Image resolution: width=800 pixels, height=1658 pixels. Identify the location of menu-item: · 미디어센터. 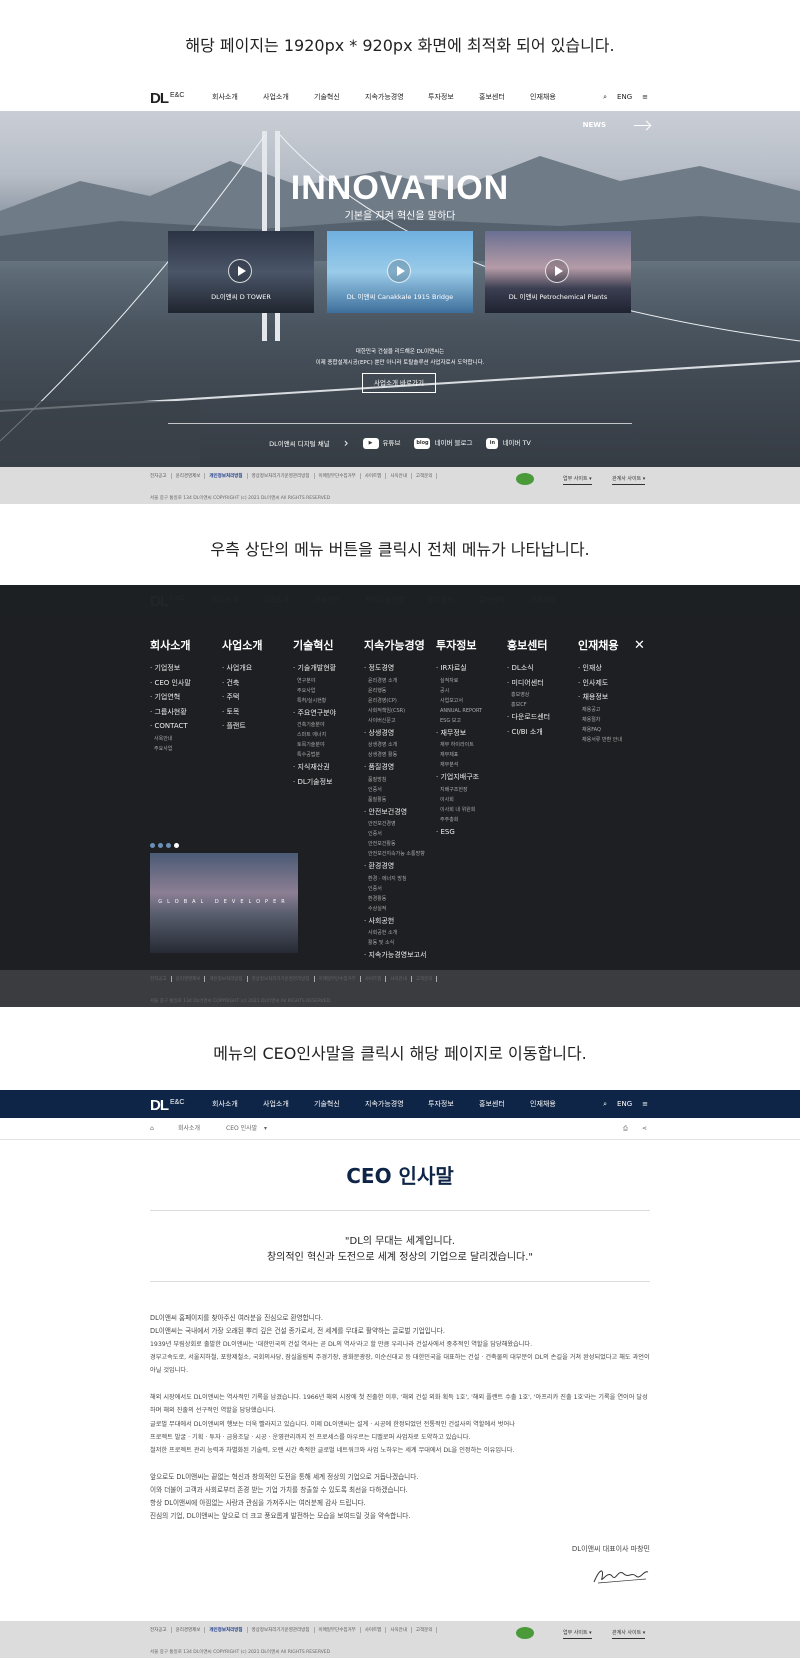
(528, 683).